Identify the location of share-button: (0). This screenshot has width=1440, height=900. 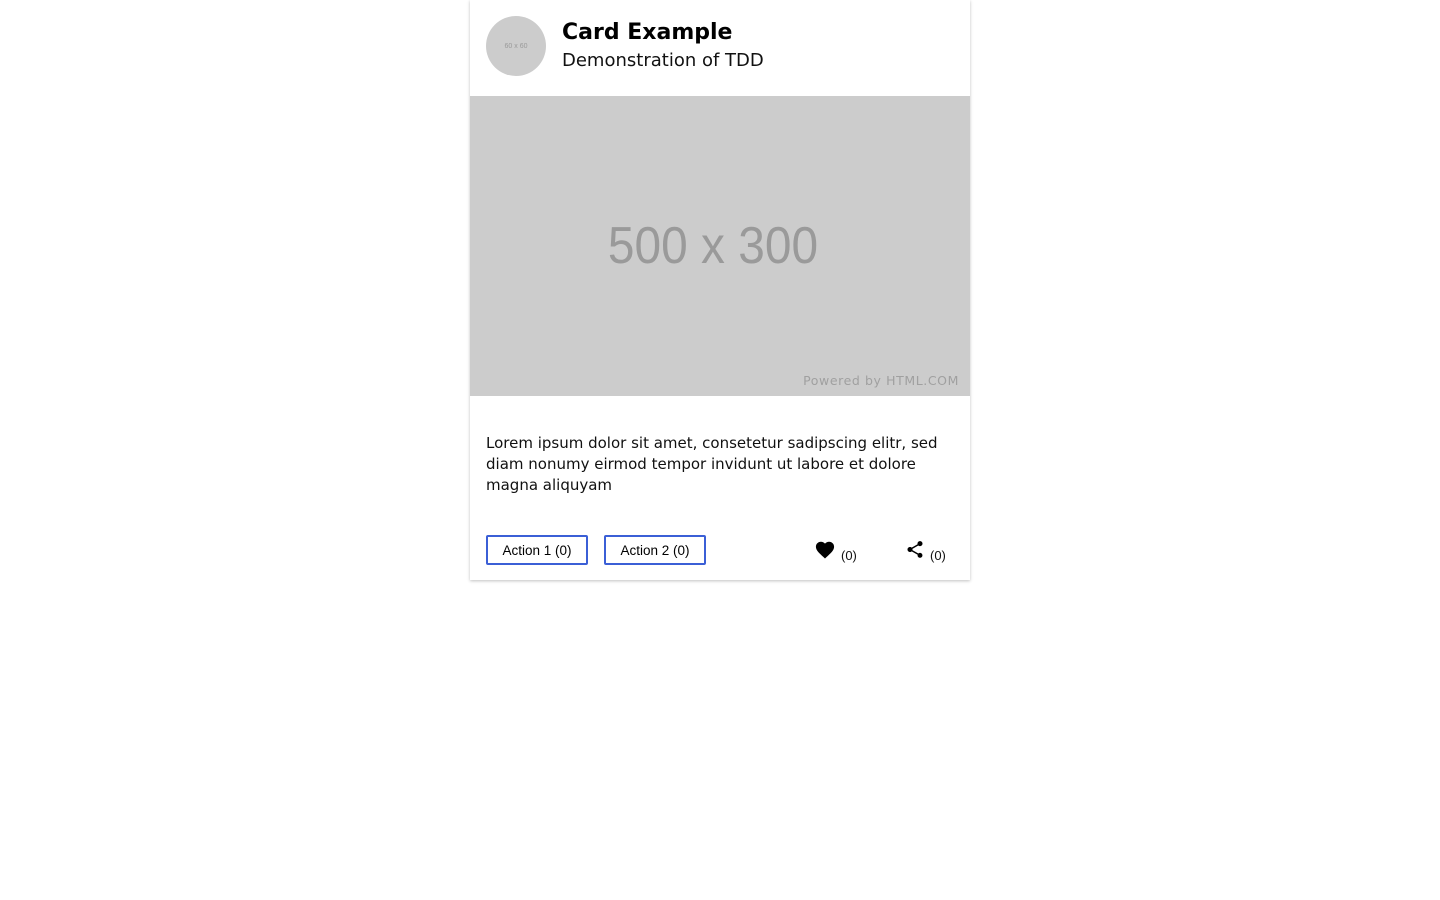
(925, 551).